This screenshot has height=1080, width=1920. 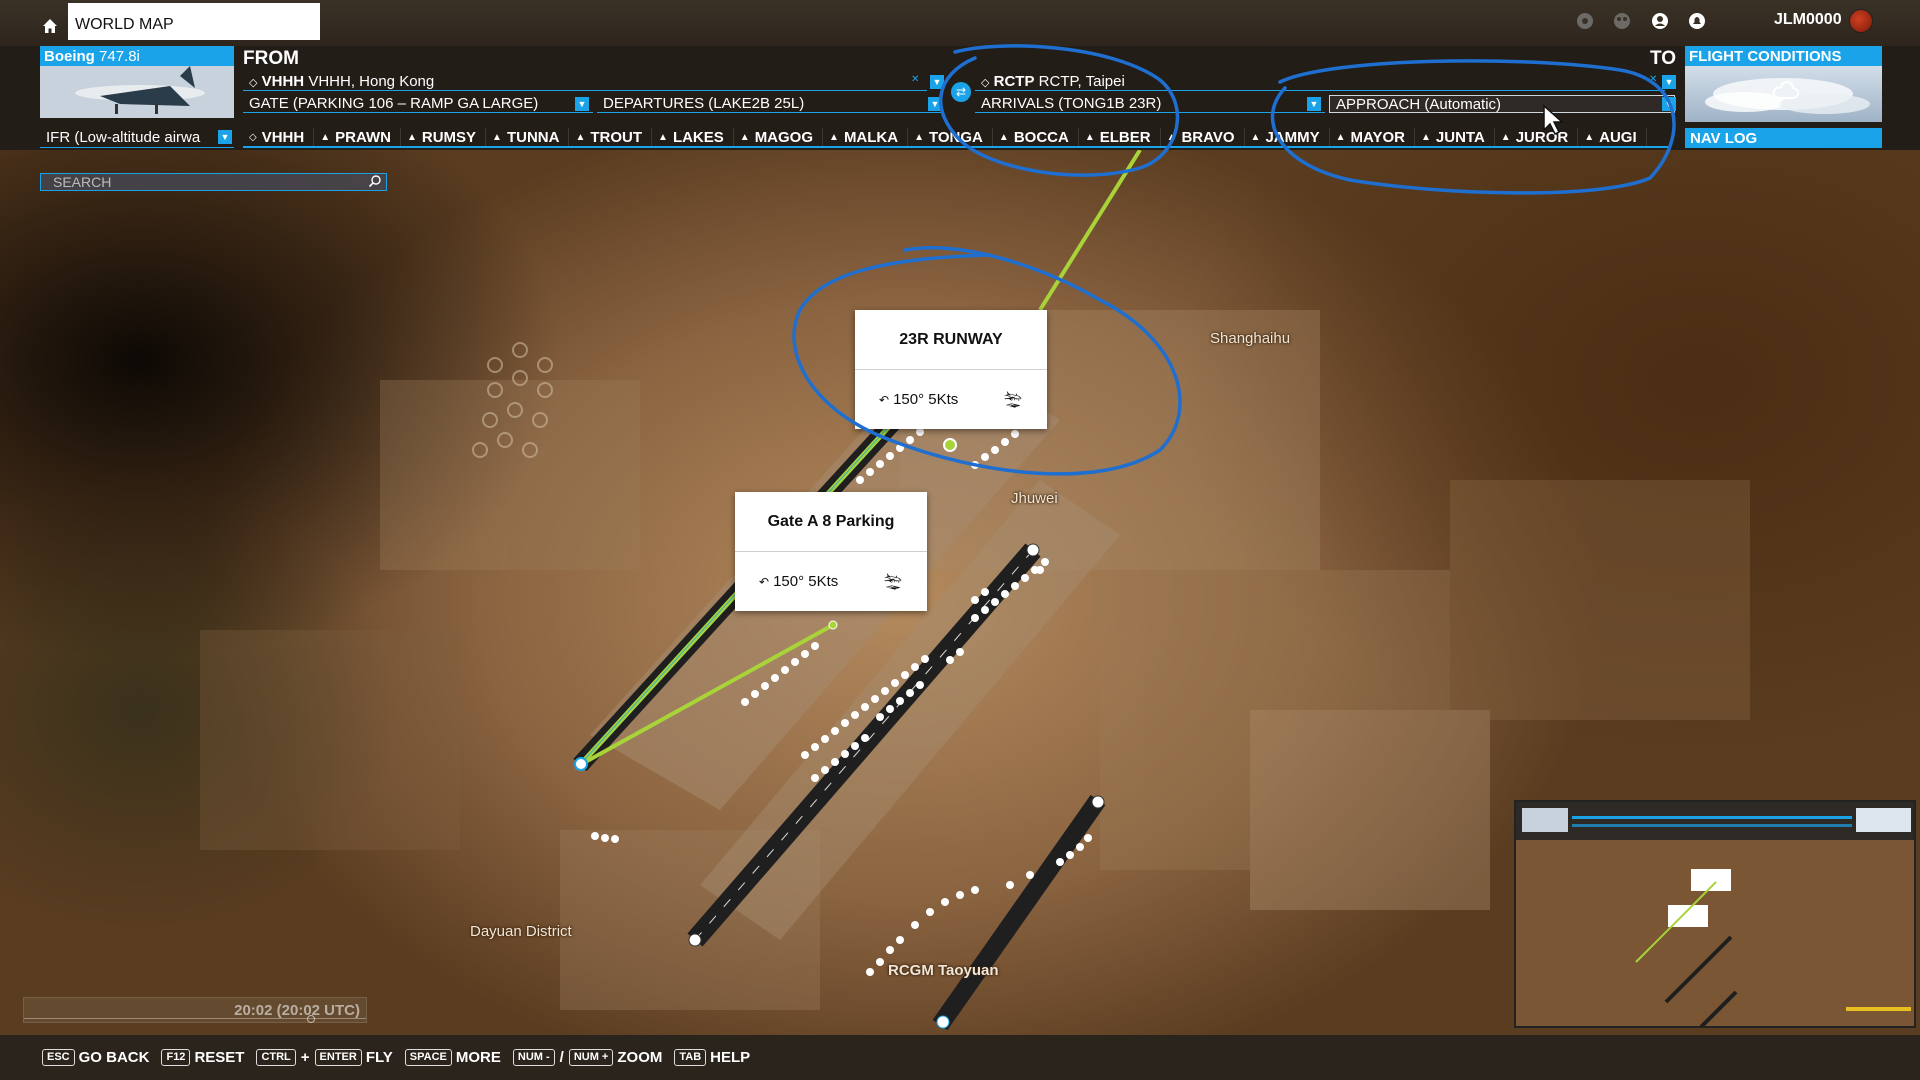 What do you see at coordinates (806, 581) in the screenshot?
I see `gate-card-wind-value: 150° 5Kts` at bounding box center [806, 581].